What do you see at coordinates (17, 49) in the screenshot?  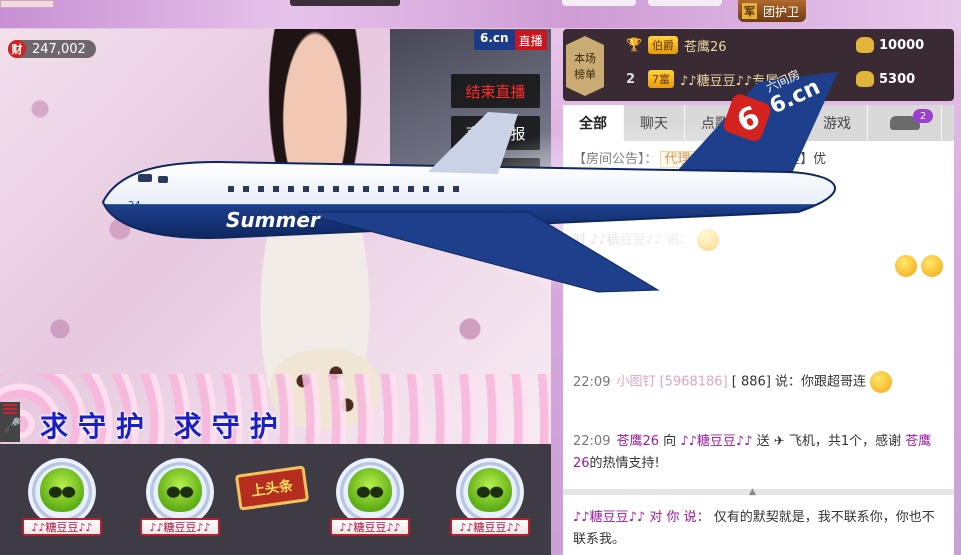 I see `wealth-icon: 财` at bounding box center [17, 49].